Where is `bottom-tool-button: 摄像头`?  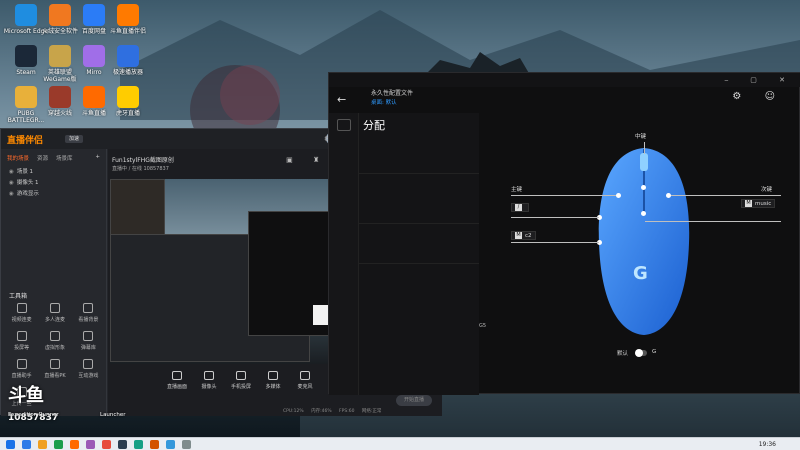
bottom-tool-button: 摄像头 is located at coordinates (209, 387).